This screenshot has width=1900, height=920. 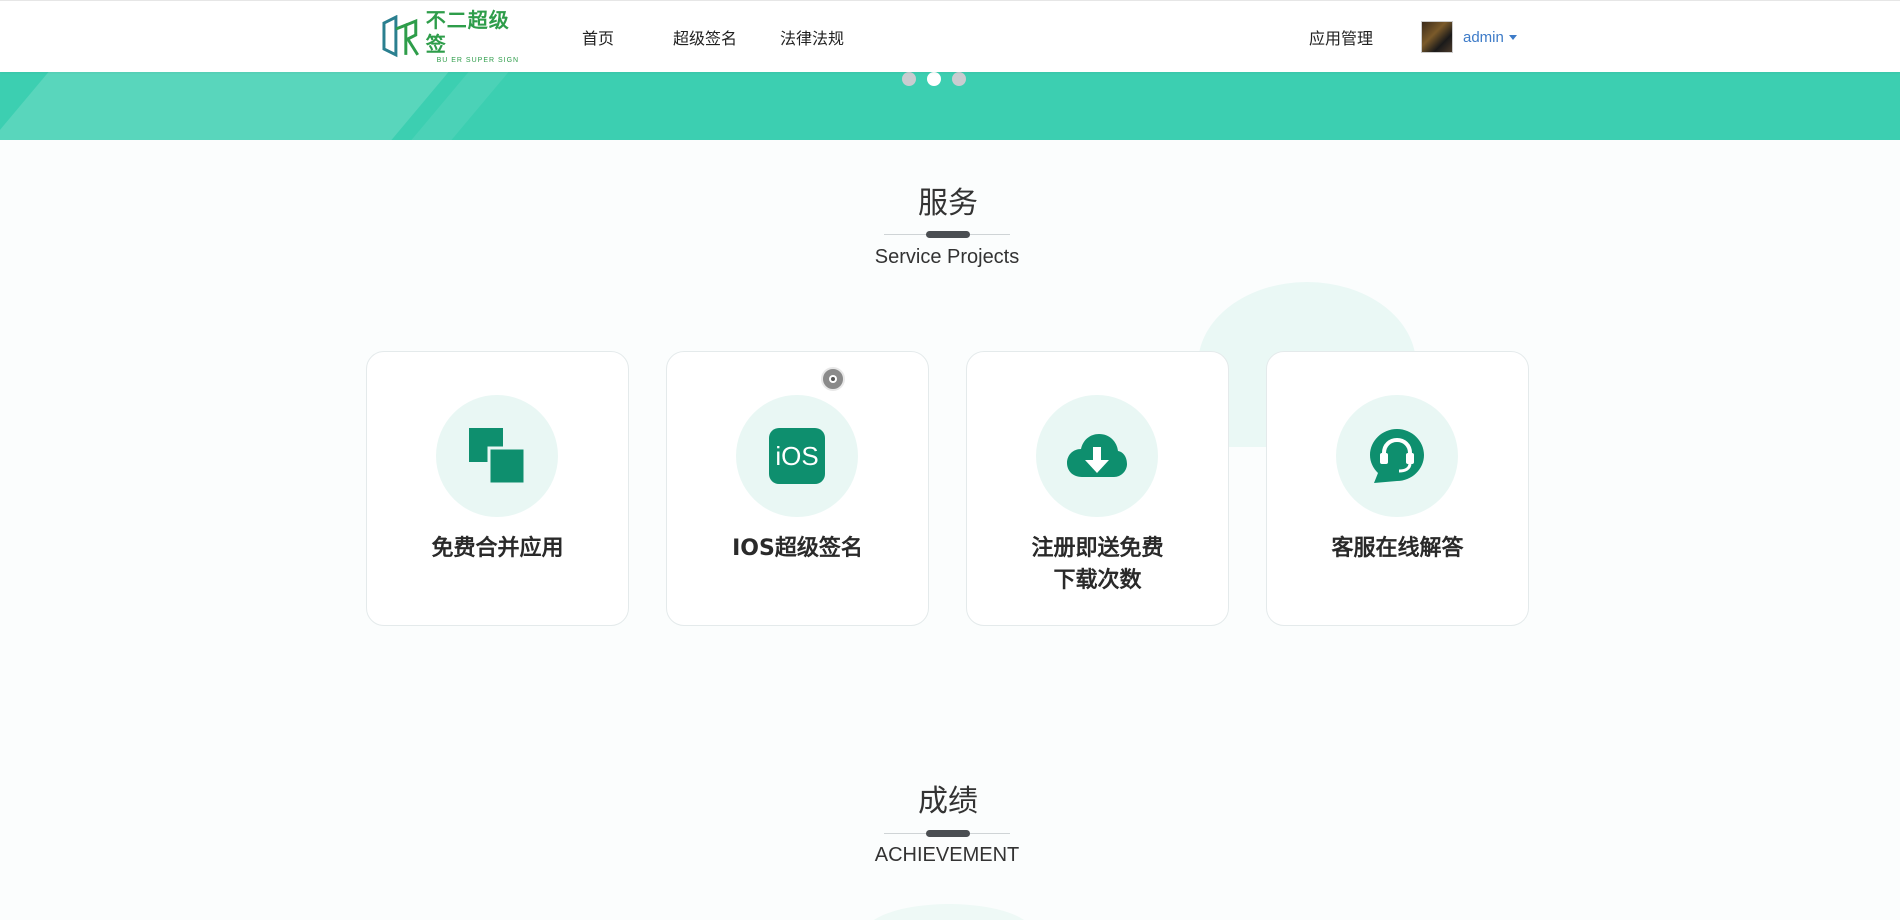 I want to click on hero-banner, so click(x=950, y=106).